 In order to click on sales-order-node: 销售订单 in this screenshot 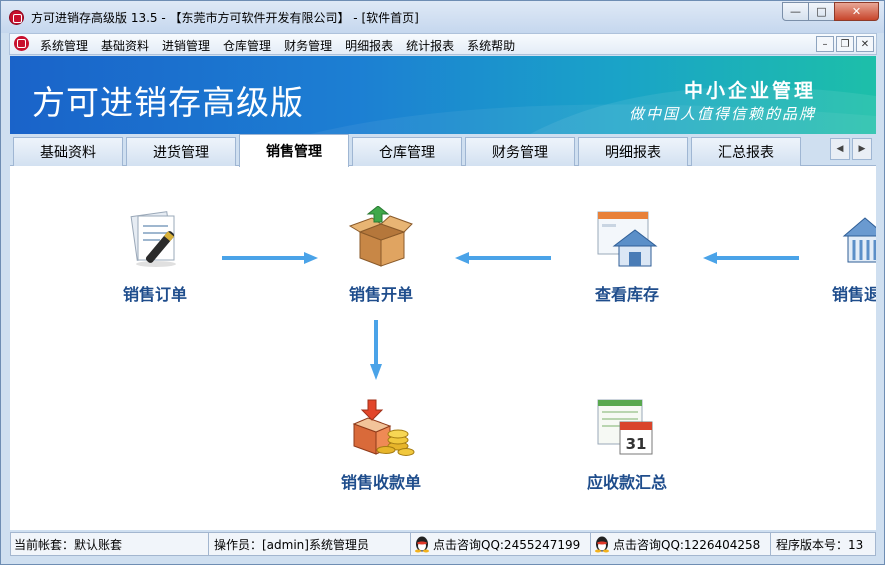, I will do `click(155, 255)`.